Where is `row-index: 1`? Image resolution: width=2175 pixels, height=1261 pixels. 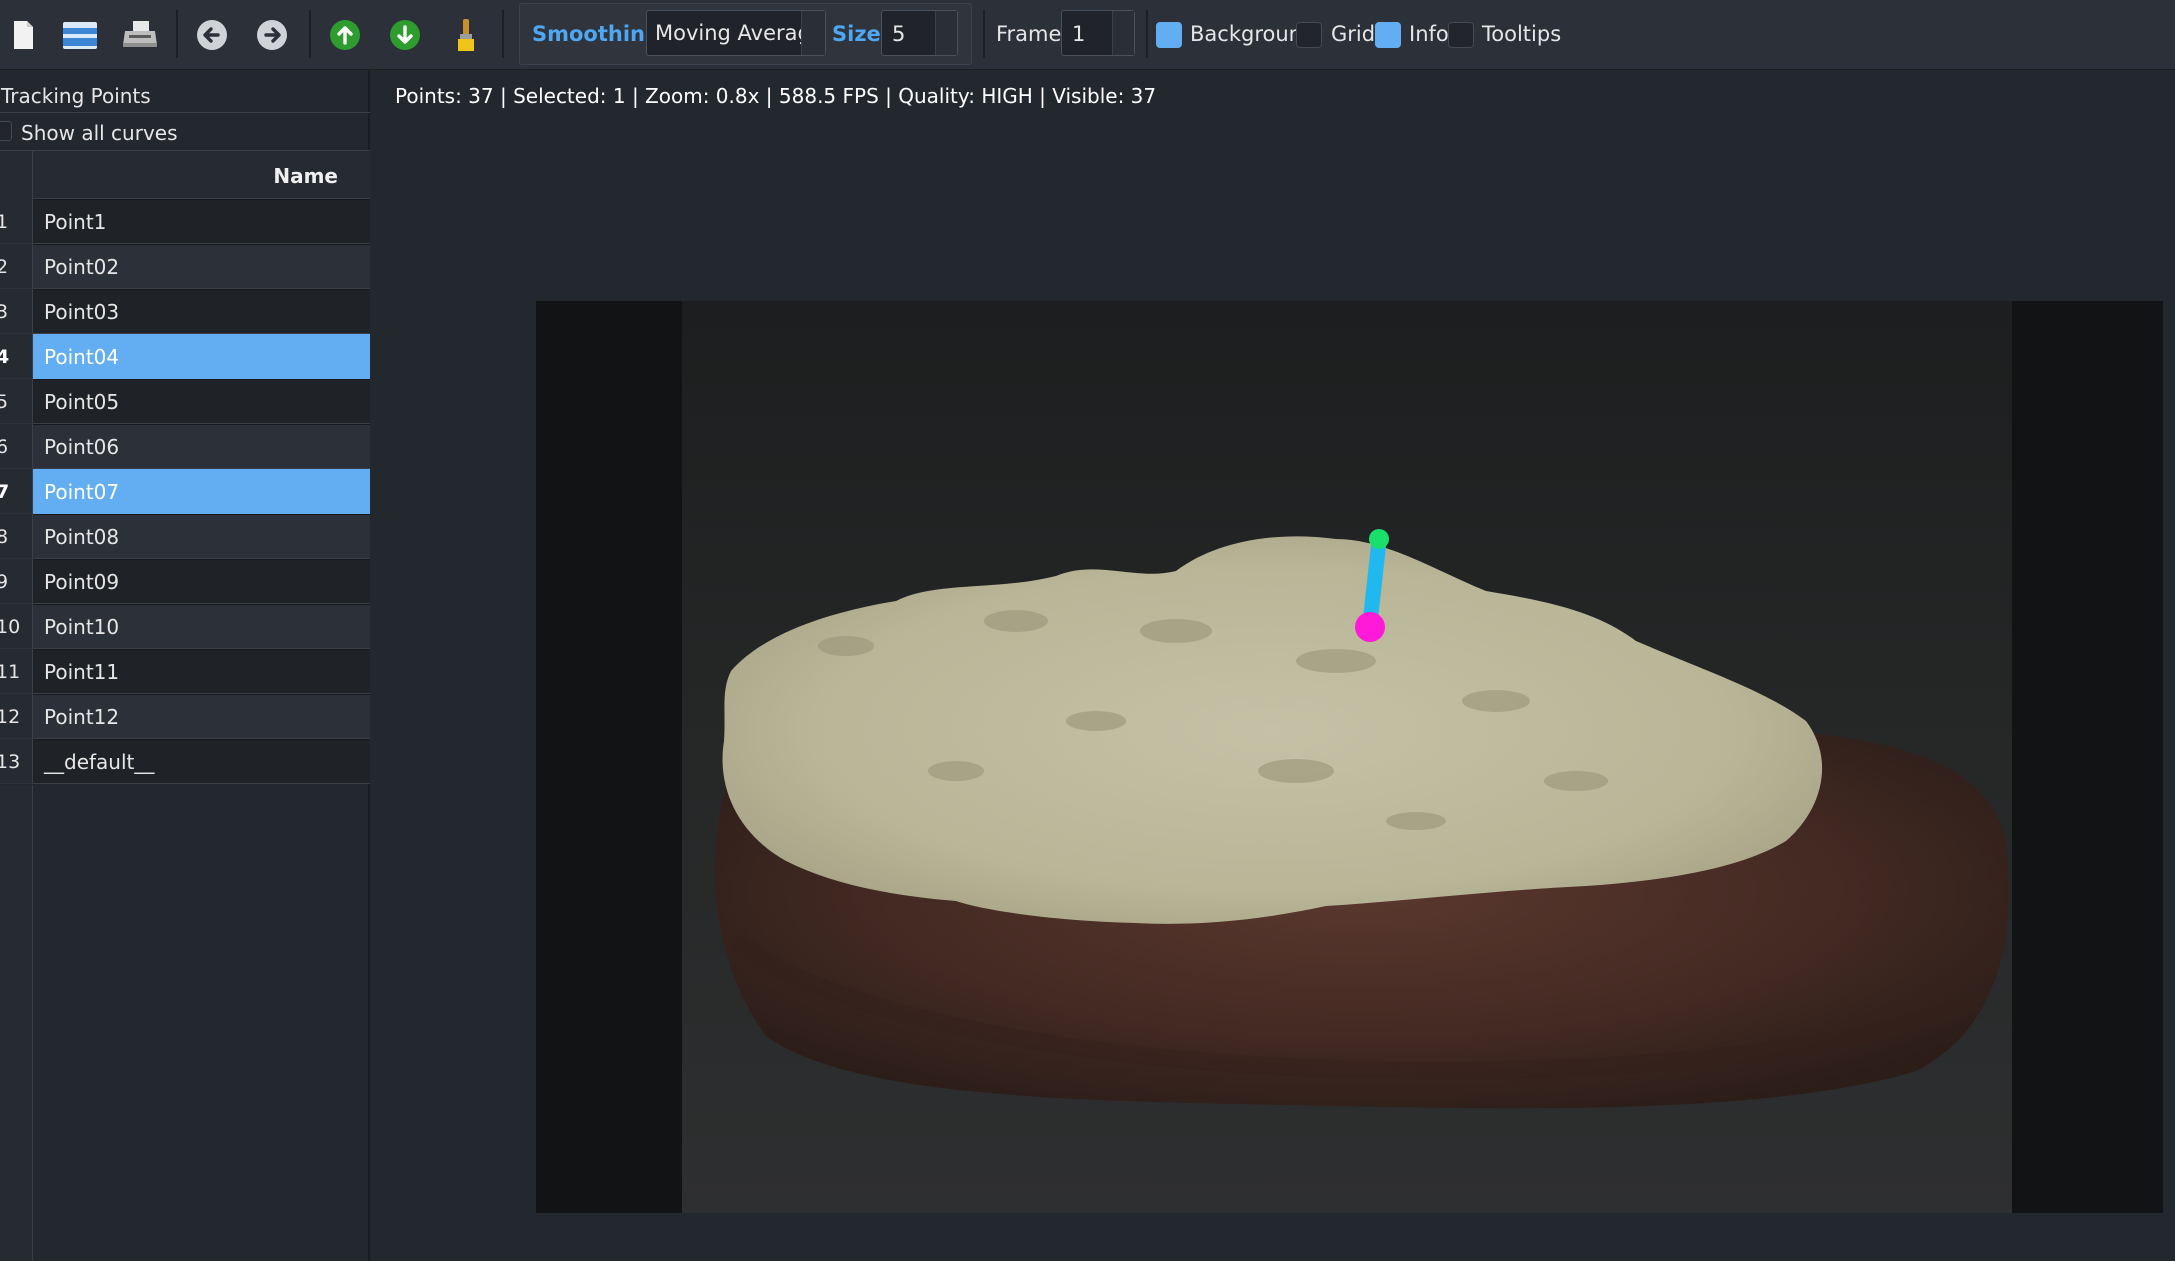 row-index: 1 is located at coordinates (16, 221).